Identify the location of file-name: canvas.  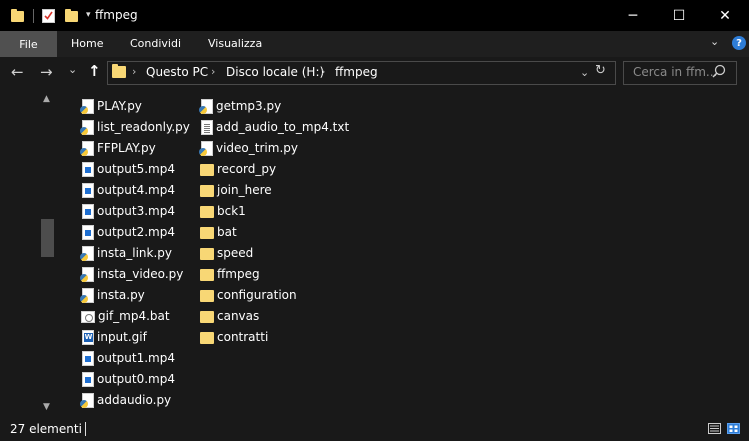
(238, 316).